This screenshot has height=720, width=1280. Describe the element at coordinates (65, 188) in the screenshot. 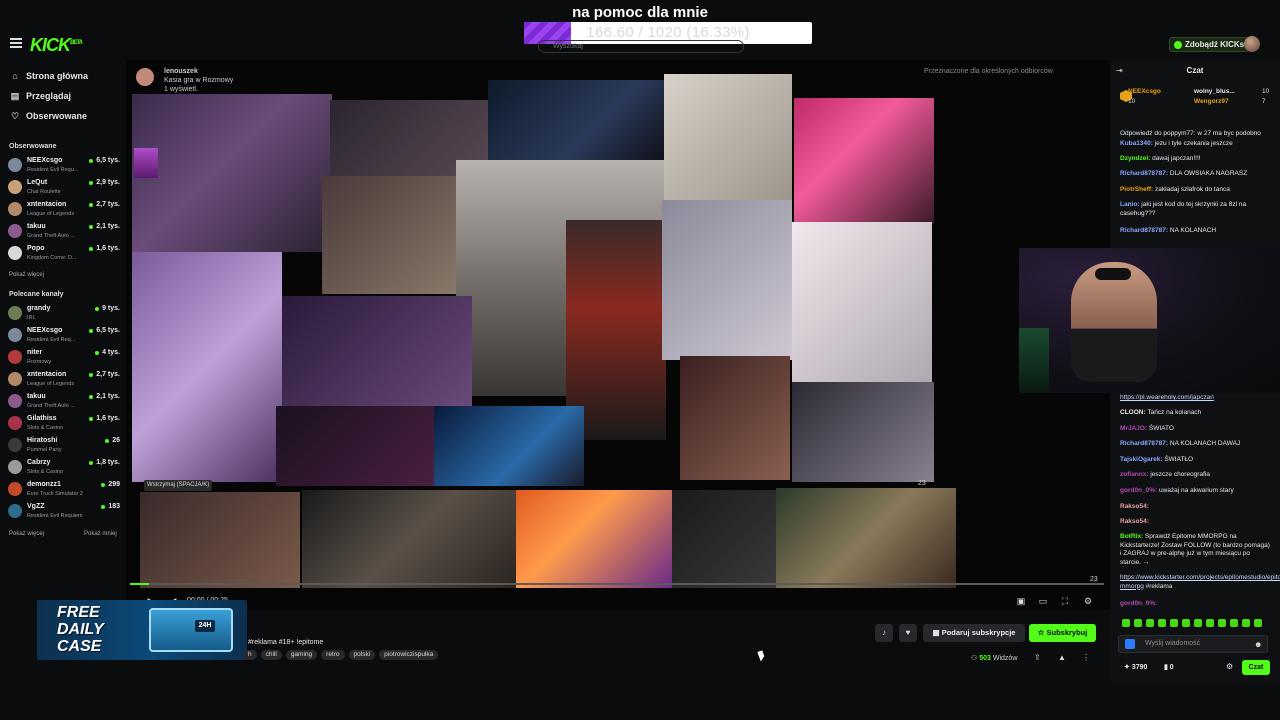

I see `sidebar-channel: LeQut Chat Roulette 2,9 tys.` at that location.